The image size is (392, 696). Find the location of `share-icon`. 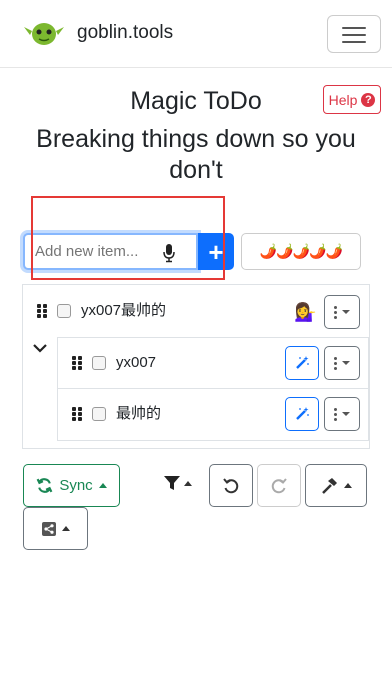

share-icon is located at coordinates (48, 528).